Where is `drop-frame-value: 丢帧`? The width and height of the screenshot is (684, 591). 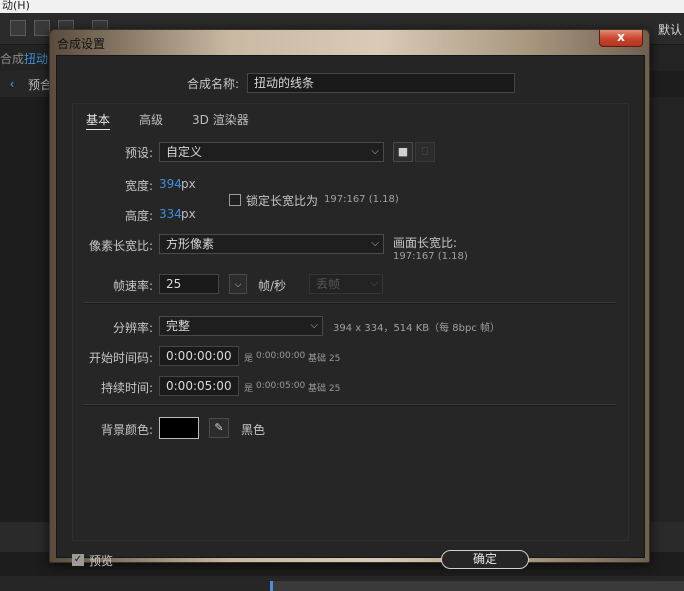 drop-frame-value: 丢帧 is located at coordinates (328, 284).